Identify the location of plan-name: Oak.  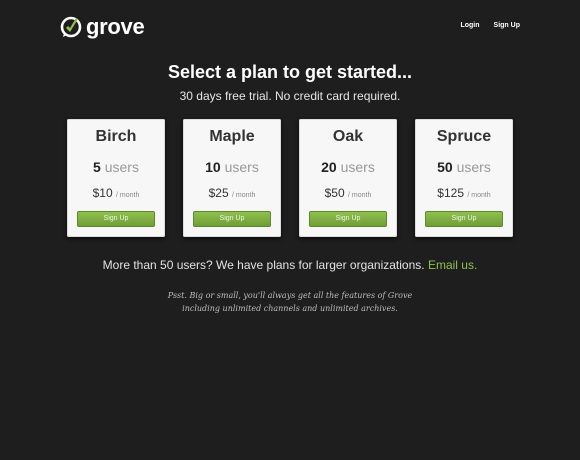
(348, 136).